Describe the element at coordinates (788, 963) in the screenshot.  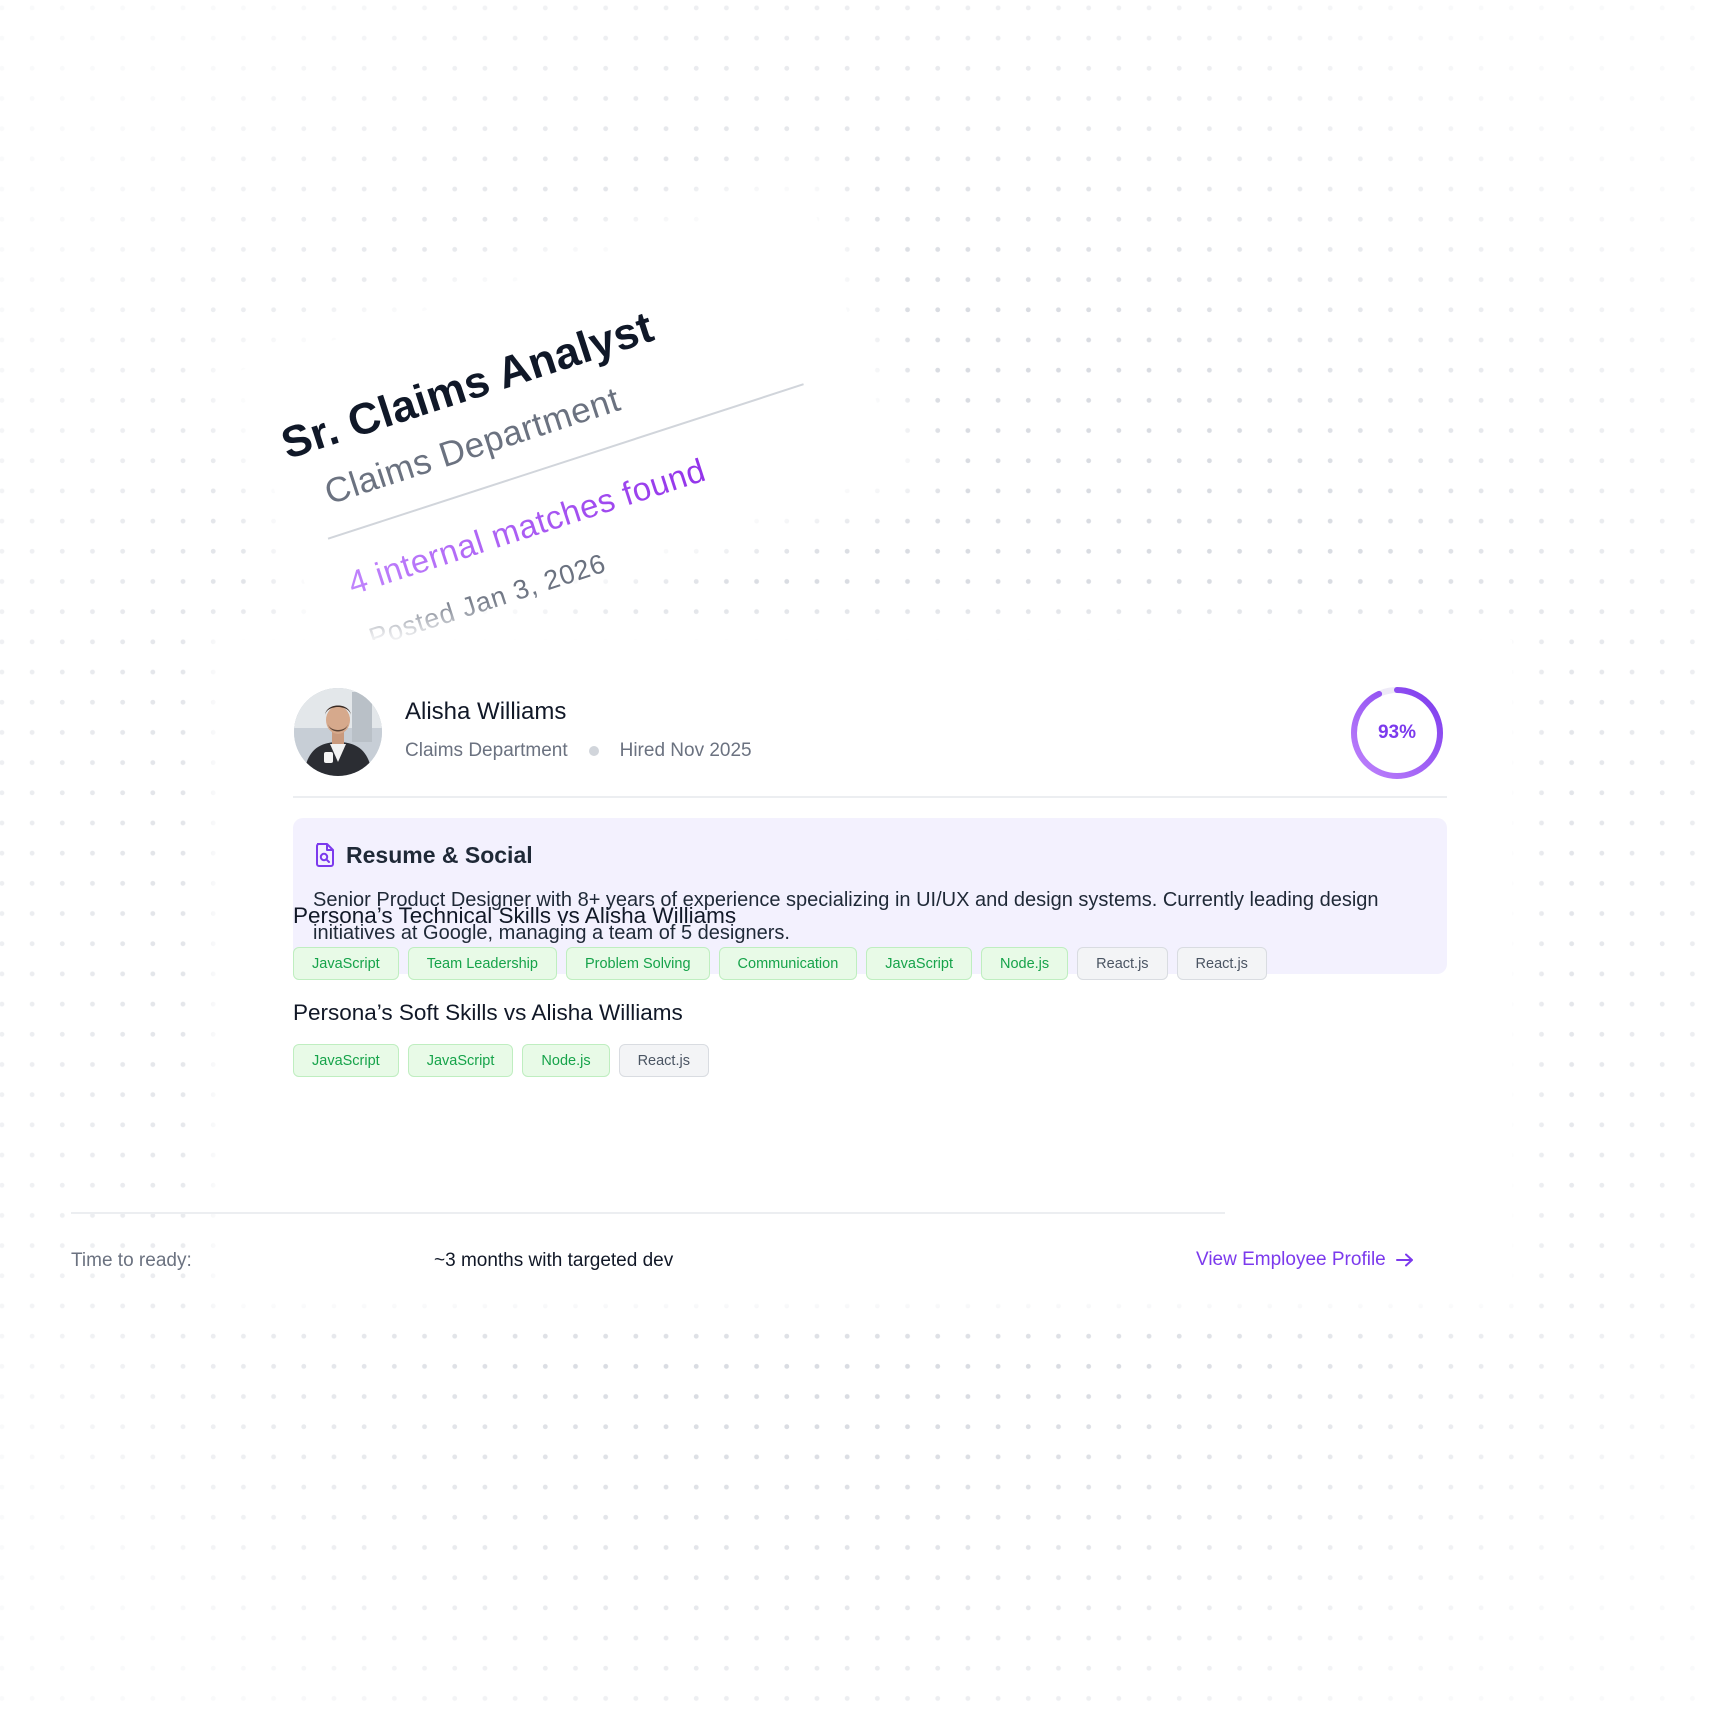
I see `skill-chip: Communication` at that location.